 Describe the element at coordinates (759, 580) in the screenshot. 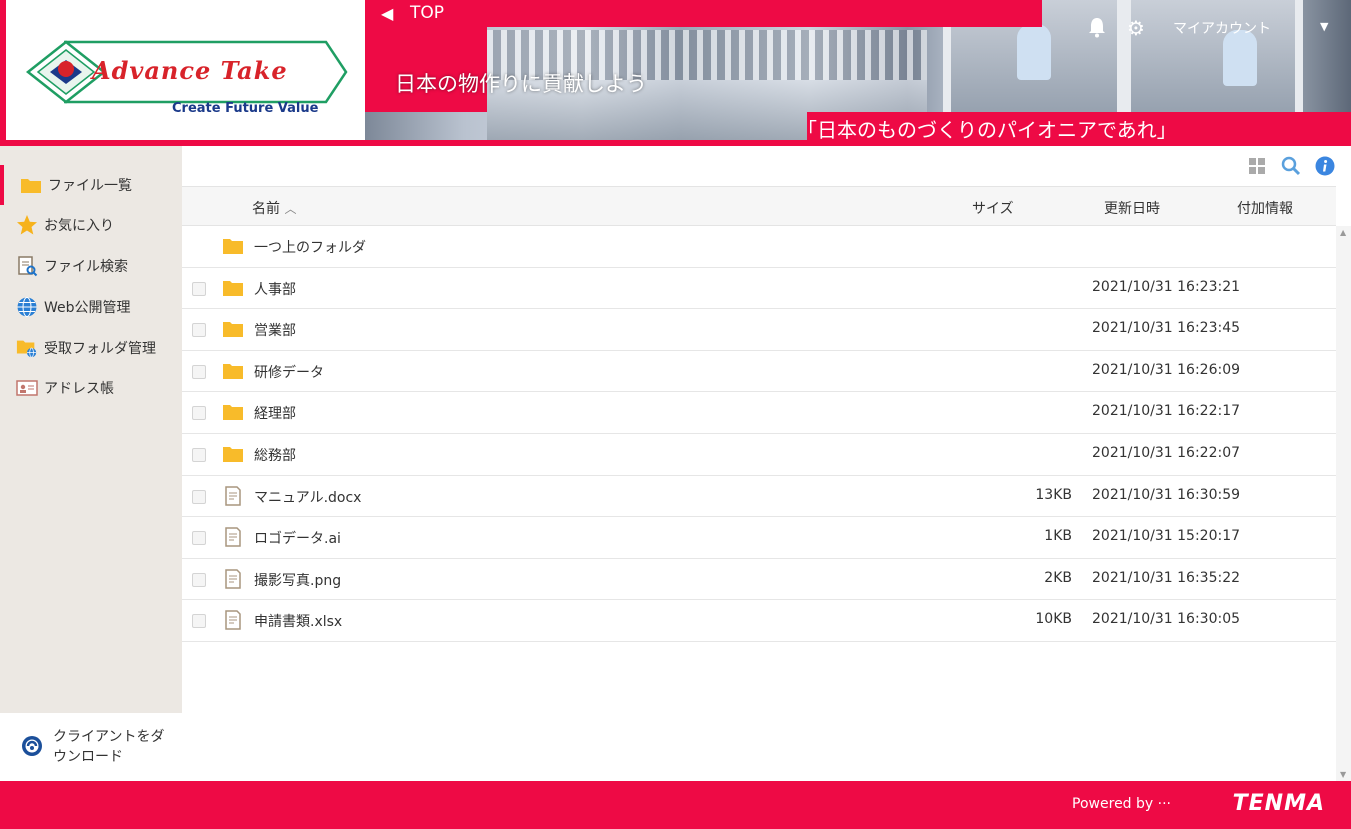

I see `table-row: 撮影写真.png 2KB 2021/10/31 16:35:22` at that location.